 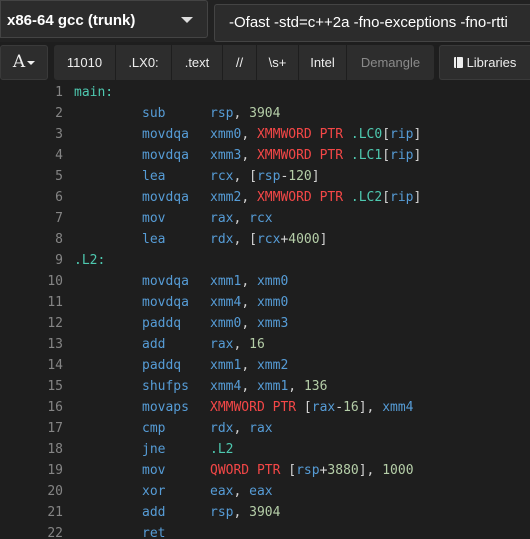 I want to click on line-number: 19, so click(x=55, y=470).